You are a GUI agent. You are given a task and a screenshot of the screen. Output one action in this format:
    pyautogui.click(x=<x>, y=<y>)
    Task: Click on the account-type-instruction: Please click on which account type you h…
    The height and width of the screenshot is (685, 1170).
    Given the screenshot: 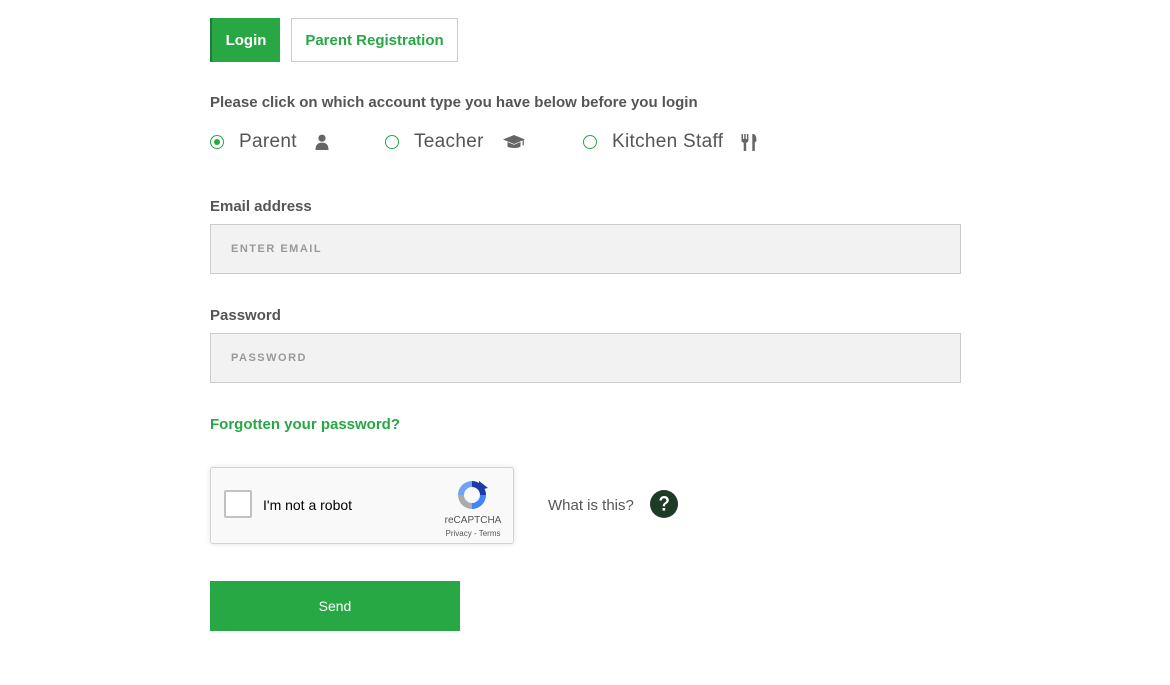 What is the action you would take?
    pyautogui.click(x=454, y=102)
    